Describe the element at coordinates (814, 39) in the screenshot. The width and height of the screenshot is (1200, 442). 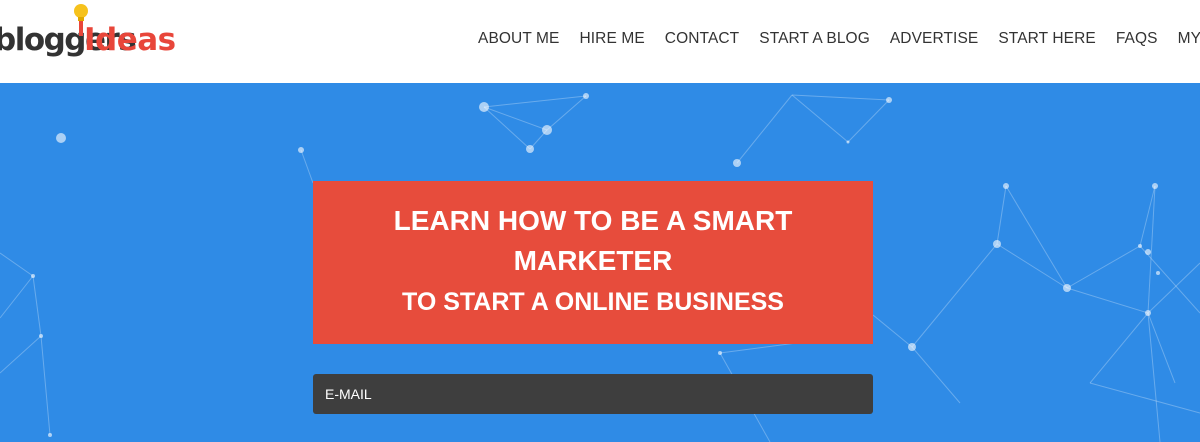
I see `nav-start-a-blog: START A BLOG` at that location.